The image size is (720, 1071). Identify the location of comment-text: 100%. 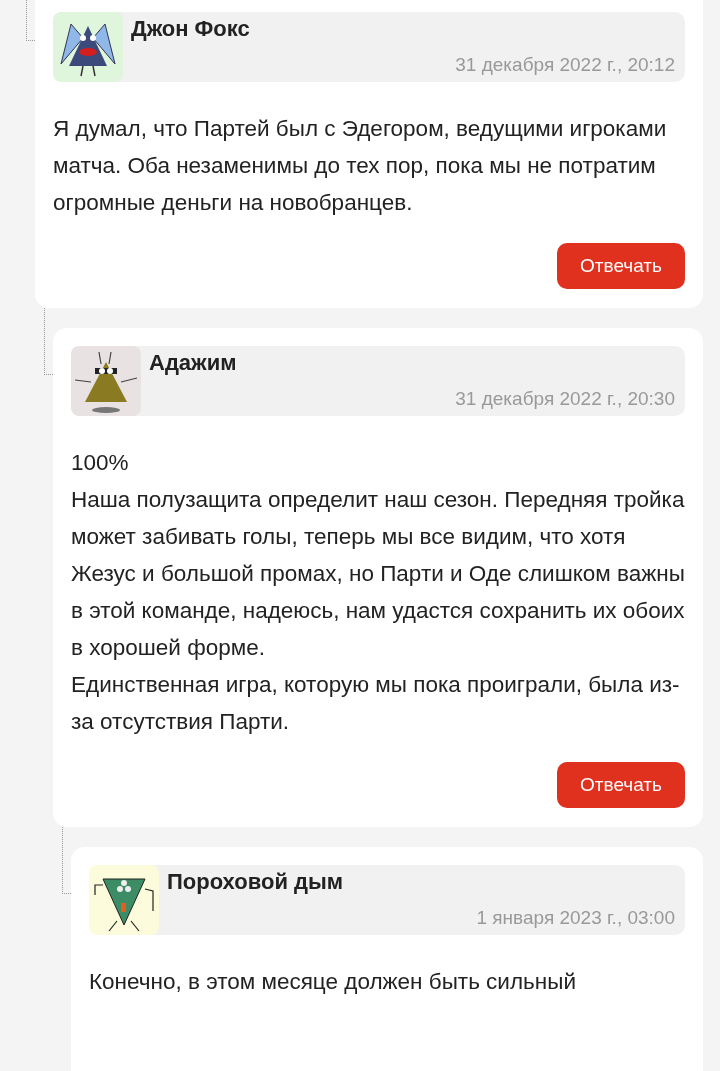
(100, 463).